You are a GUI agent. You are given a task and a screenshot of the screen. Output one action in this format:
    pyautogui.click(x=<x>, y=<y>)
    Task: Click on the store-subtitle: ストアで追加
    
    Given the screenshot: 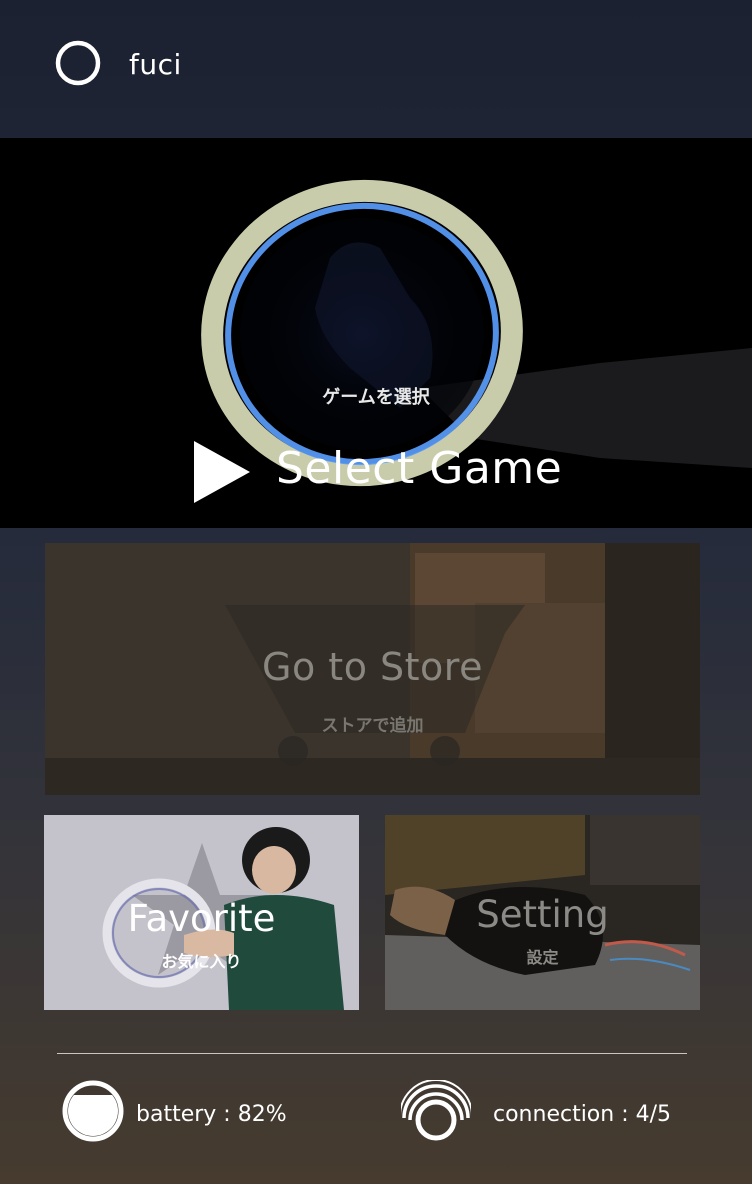 What is the action you would take?
    pyautogui.click(x=372, y=726)
    